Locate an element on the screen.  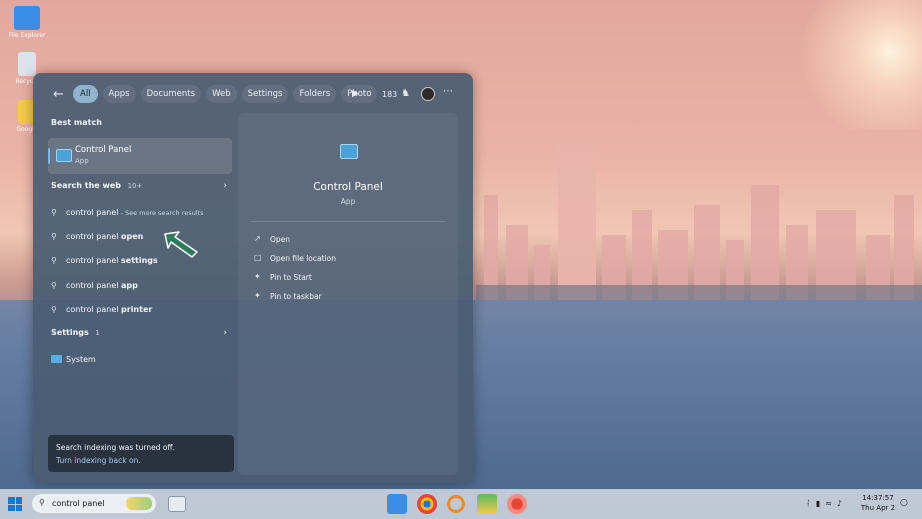
web-result-4: ⚲ control panel printer is located at coordinates (141, 311).